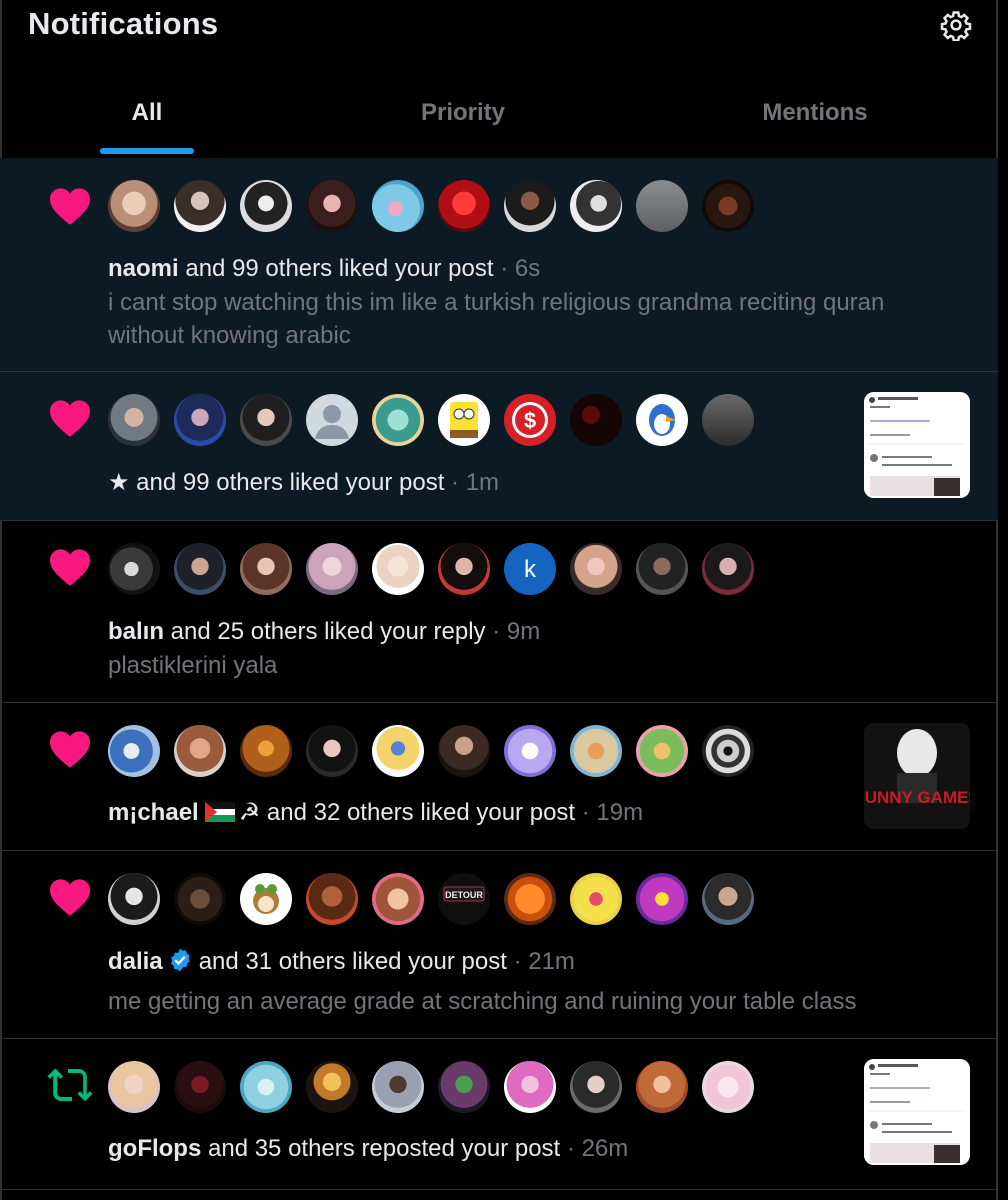  What do you see at coordinates (336, 268) in the screenshot?
I see `action-text: and 99 others liked your post` at bounding box center [336, 268].